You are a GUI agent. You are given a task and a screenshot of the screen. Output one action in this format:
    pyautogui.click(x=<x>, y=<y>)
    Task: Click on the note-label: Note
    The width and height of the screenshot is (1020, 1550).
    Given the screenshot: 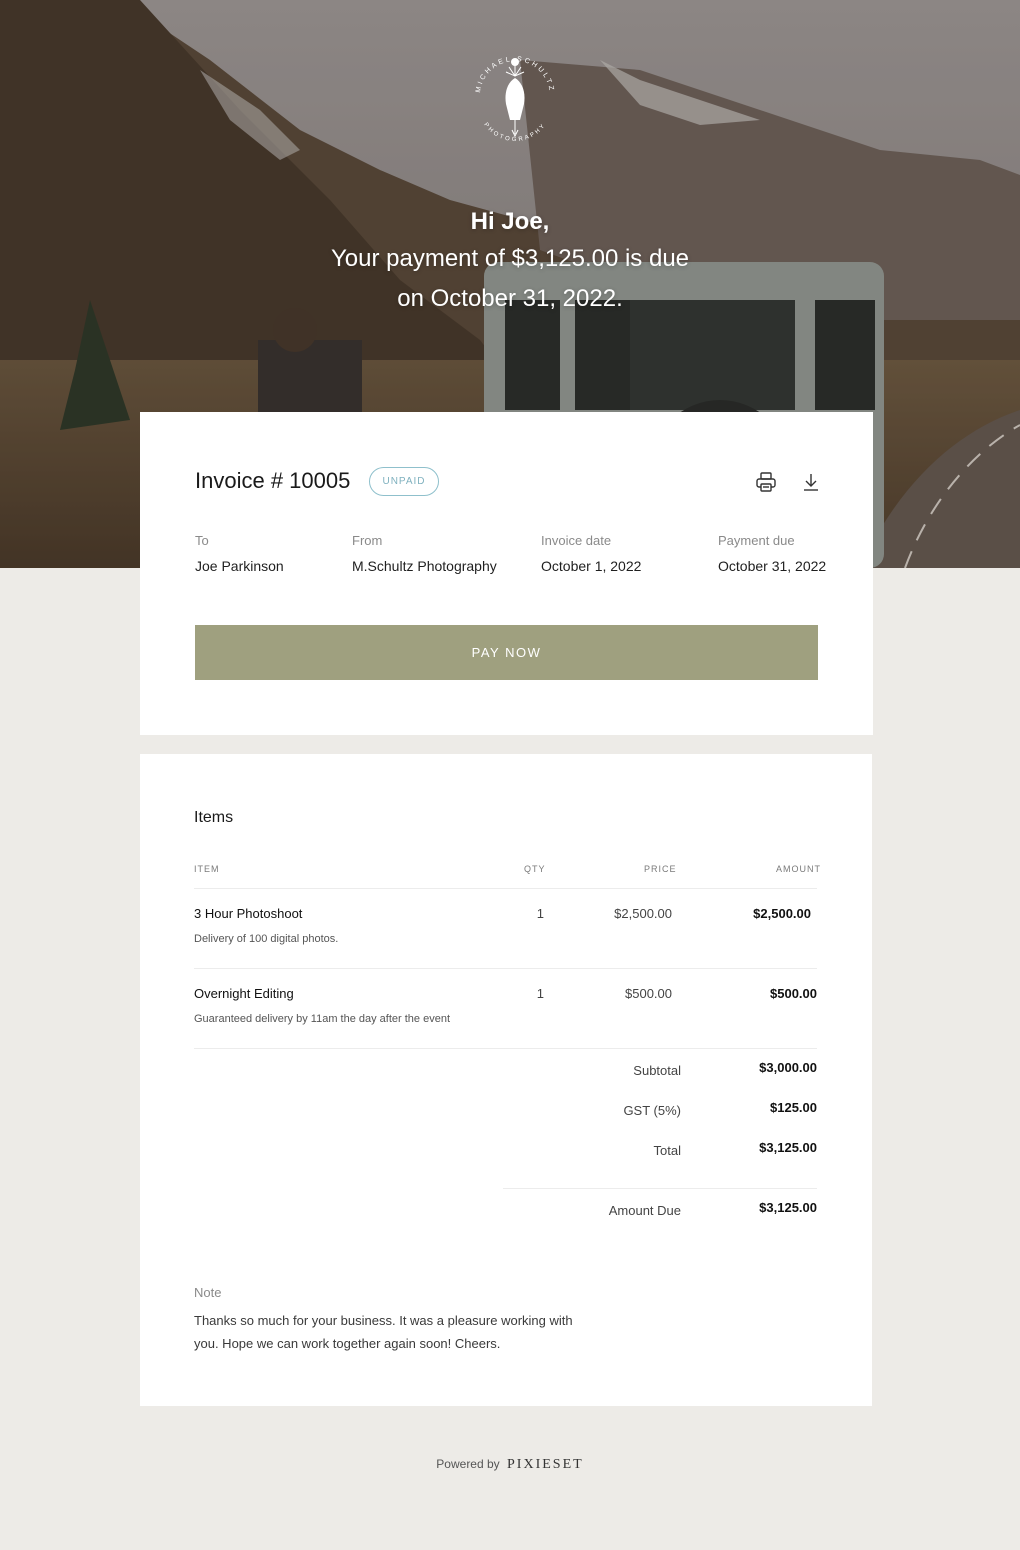 What is the action you would take?
    pyautogui.click(x=208, y=1292)
    